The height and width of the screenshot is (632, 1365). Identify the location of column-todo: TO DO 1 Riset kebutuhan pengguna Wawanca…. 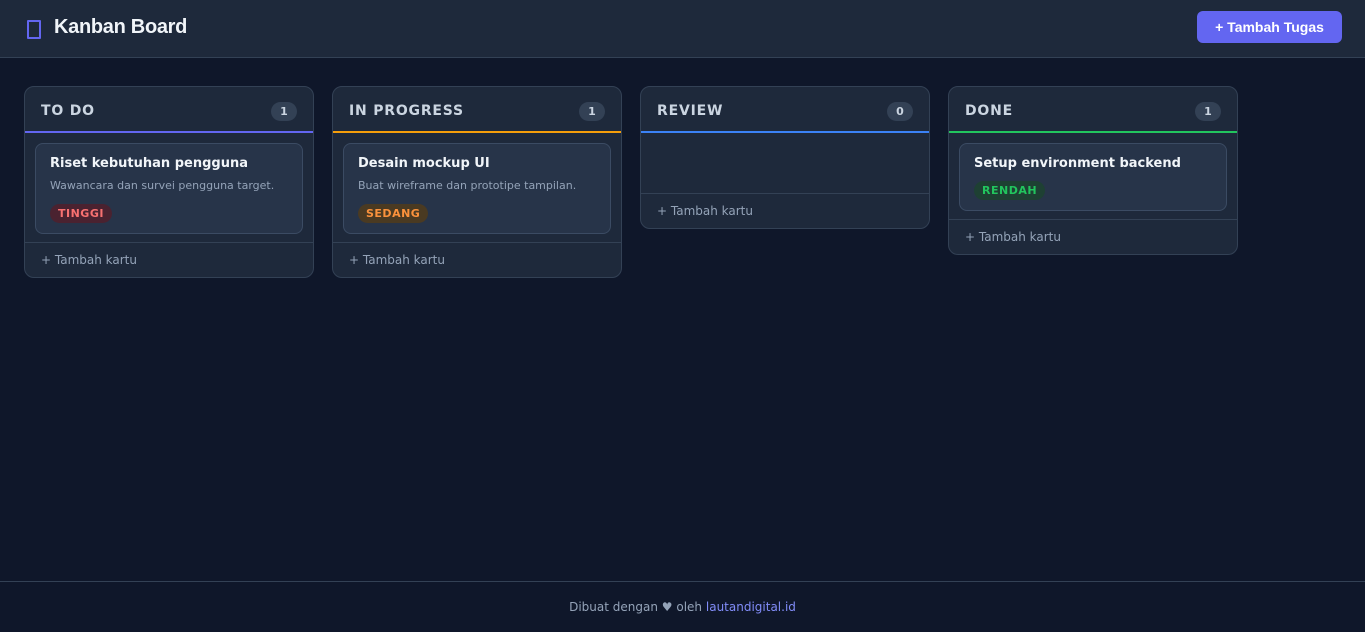
(169, 182).